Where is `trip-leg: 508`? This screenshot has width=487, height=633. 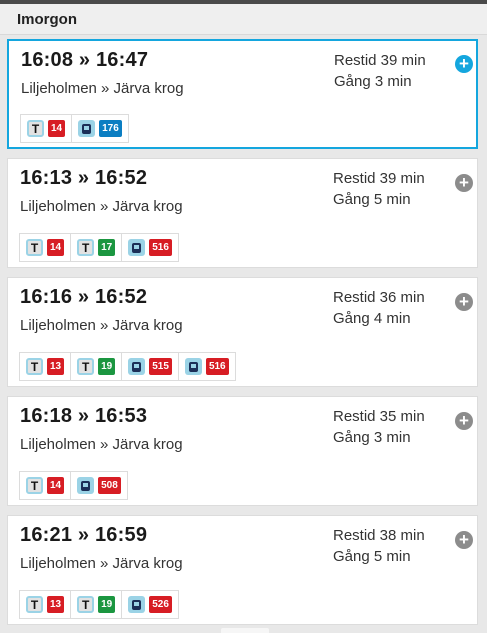
trip-leg: 508 is located at coordinates (99, 485).